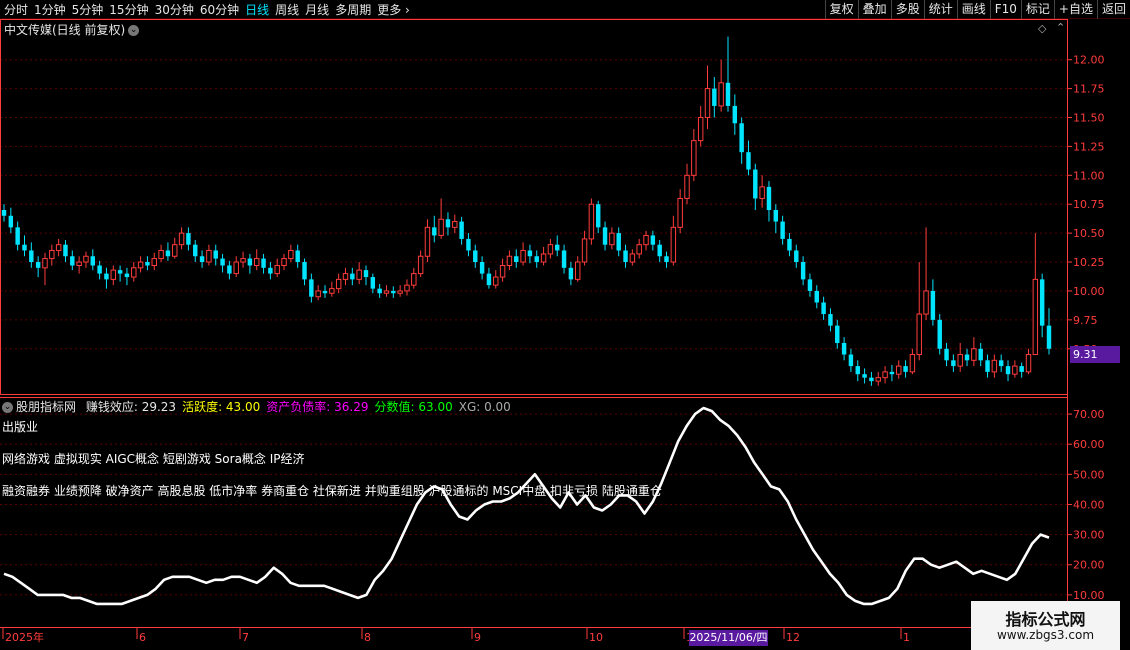 This screenshot has height=650, width=1130. Describe the element at coordinates (973, 9) in the screenshot. I see `tool-button-4: 画线` at that location.